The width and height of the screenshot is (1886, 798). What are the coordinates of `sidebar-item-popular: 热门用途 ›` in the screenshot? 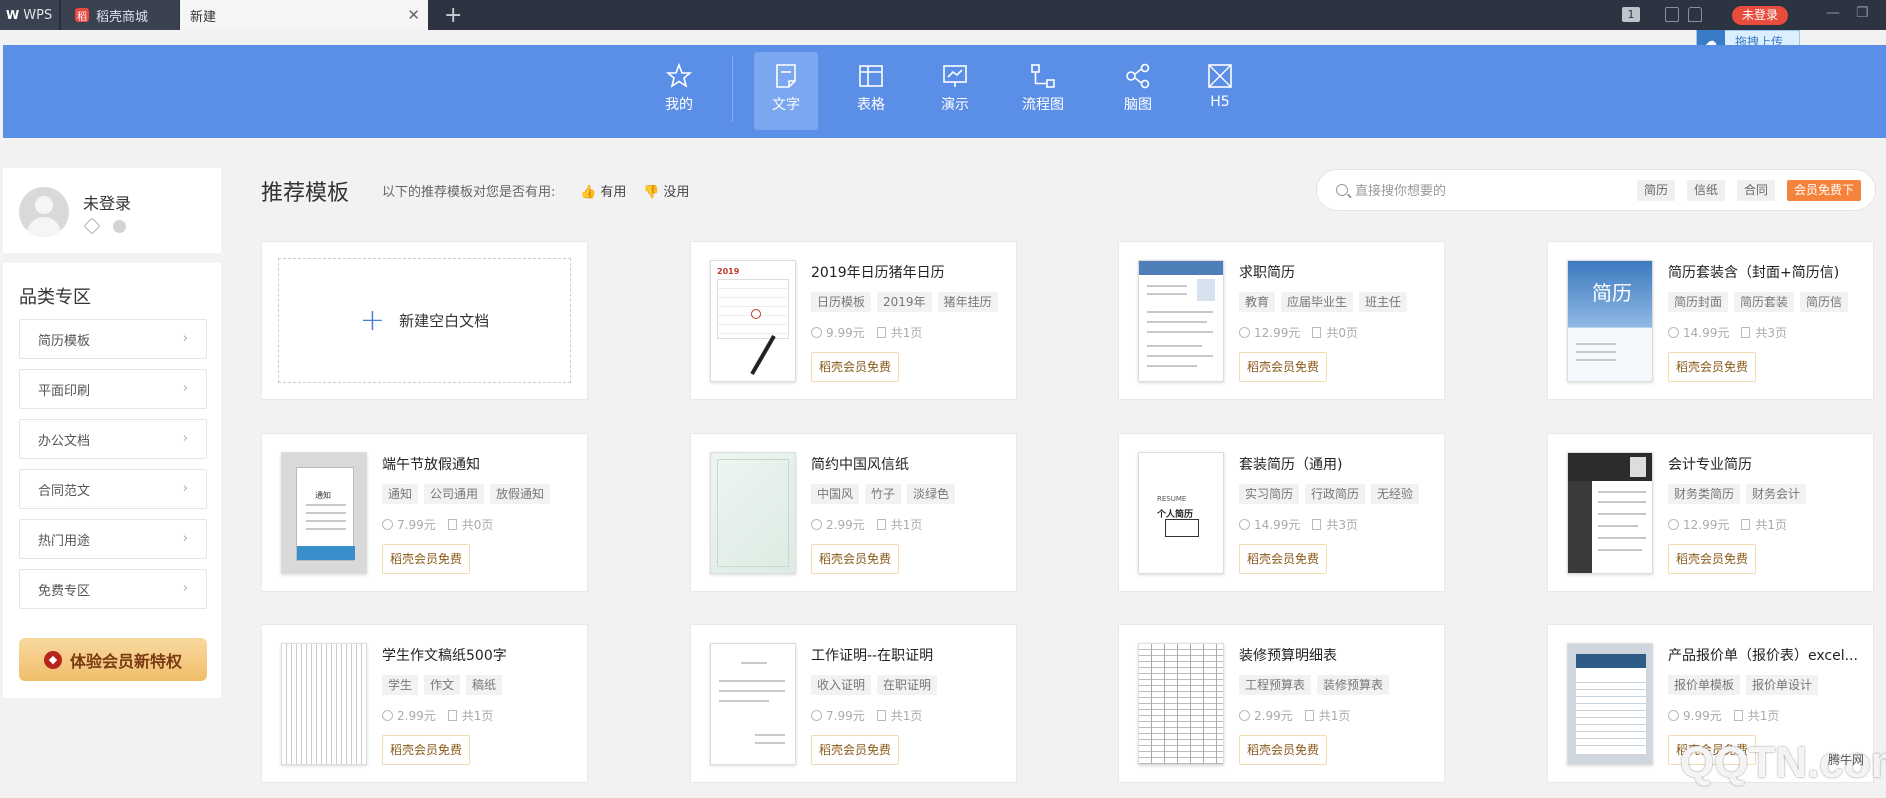 It's located at (113, 539).